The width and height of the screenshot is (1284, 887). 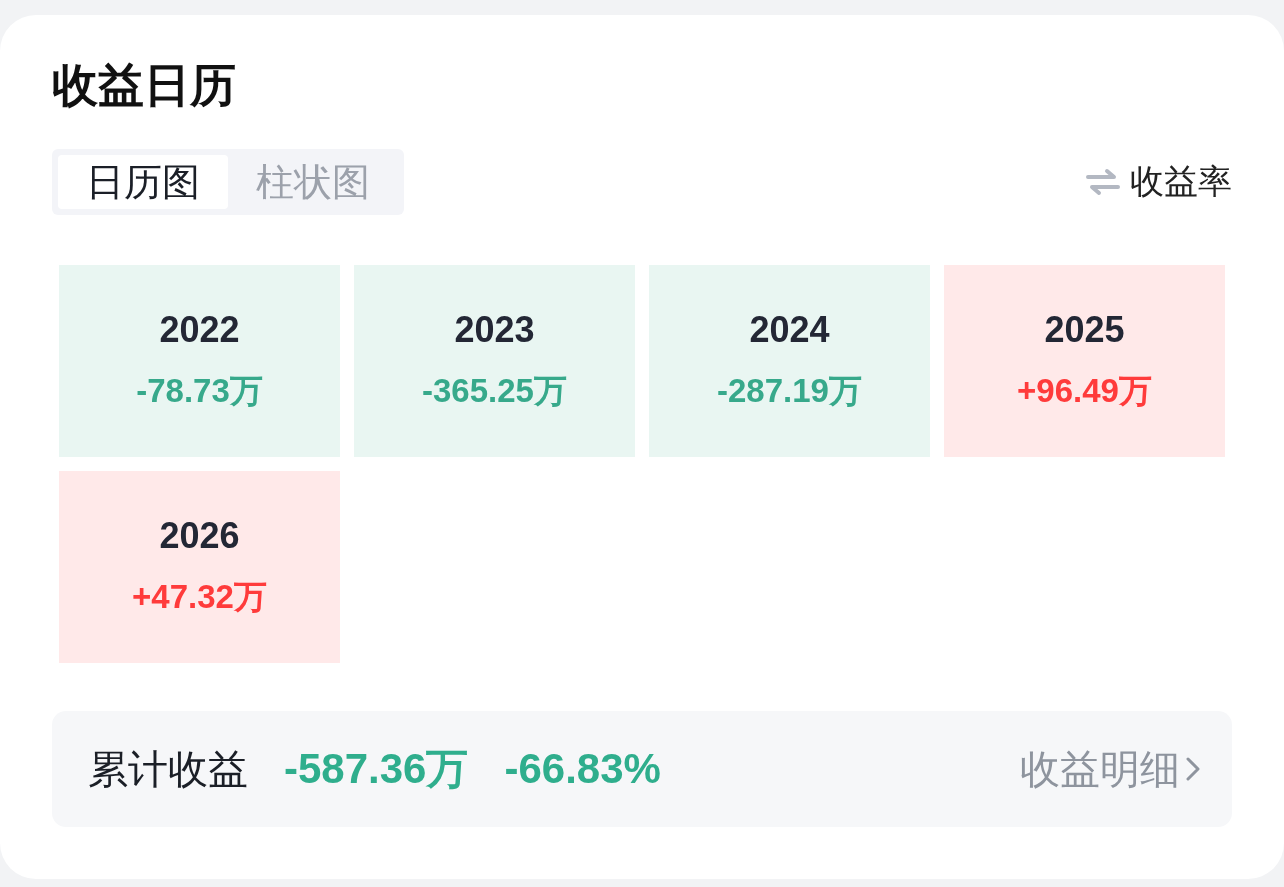 I want to click on year-profit: -287.19万, so click(x=789, y=390).